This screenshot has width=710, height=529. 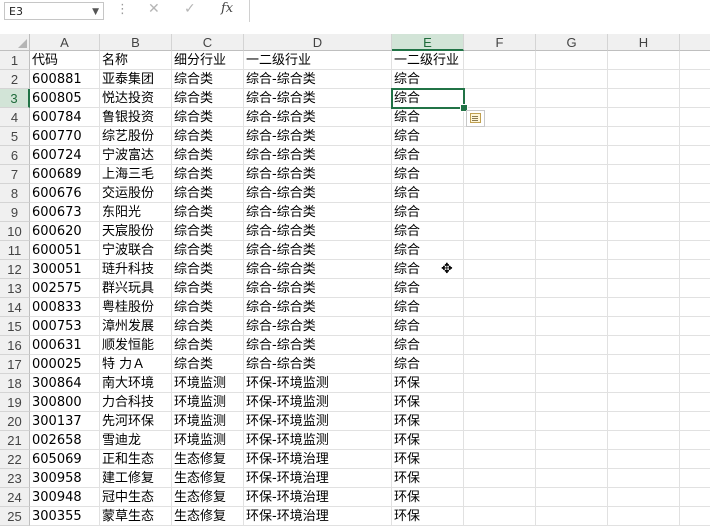 What do you see at coordinates (428, 79) in the screenshot?
I see `cell-e2: 综合` at bounding box center [428, 79].